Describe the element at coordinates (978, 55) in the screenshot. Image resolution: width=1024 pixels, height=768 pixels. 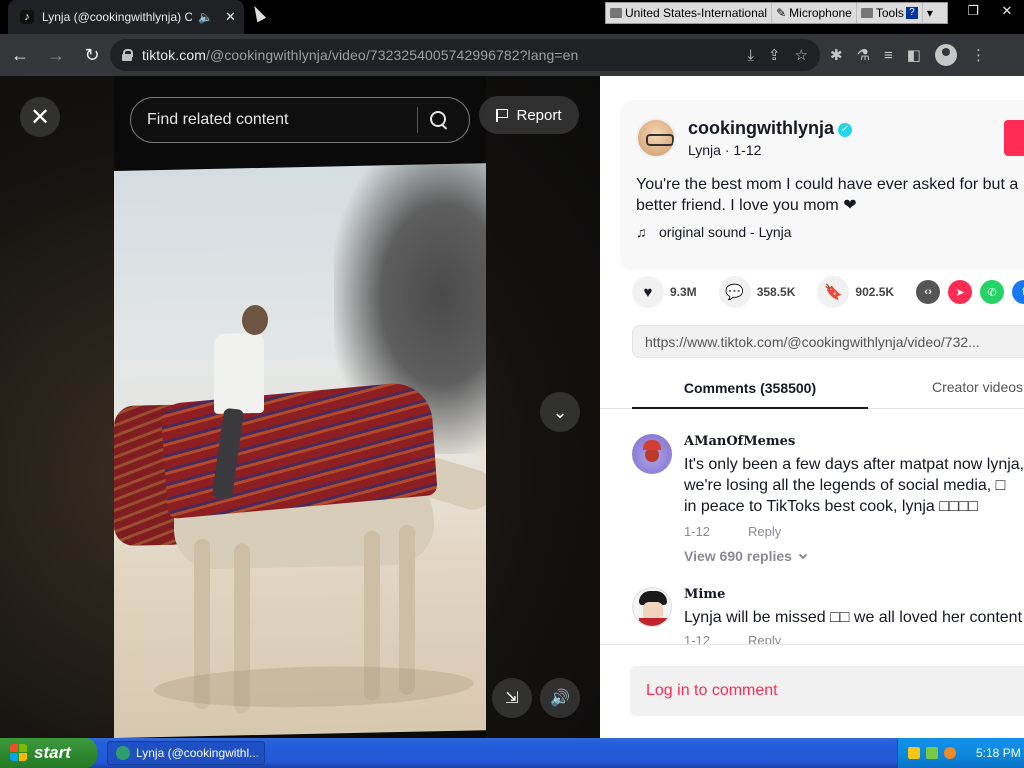
I see `menu-kebab-icon: ⋮` at that location.